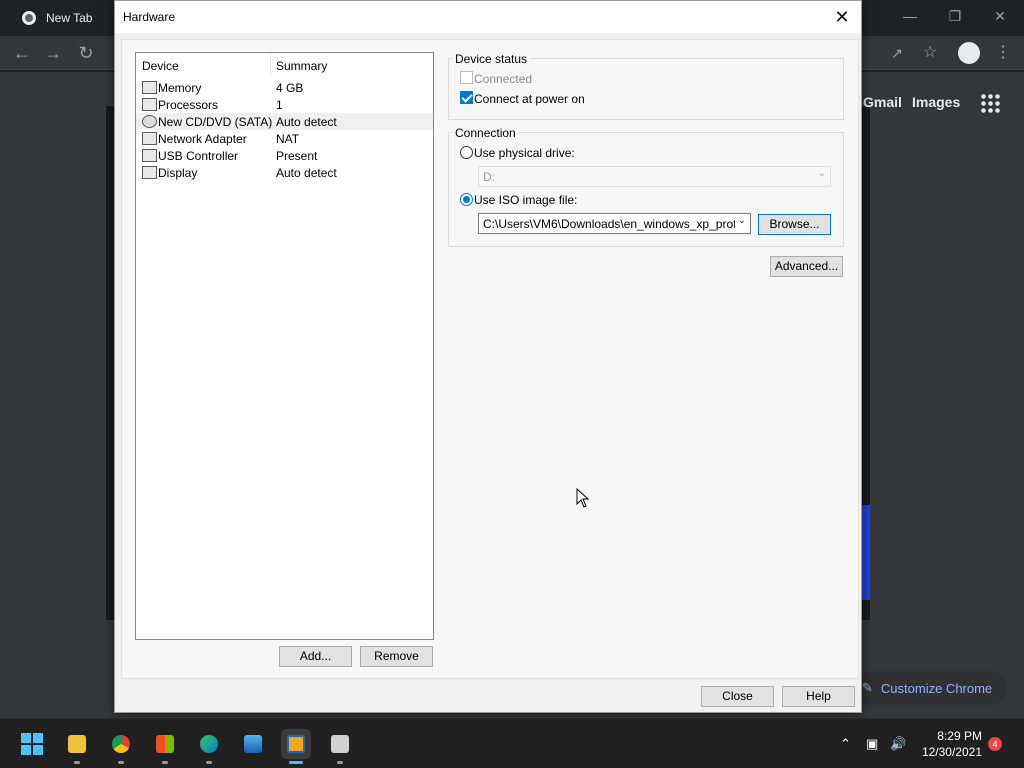 This screenshot has width=1024, height=768. What do you see at coordinates (867, 687) in the screenshot?
I see `pencil-icon: ✎` at bounding box center [867, 687].